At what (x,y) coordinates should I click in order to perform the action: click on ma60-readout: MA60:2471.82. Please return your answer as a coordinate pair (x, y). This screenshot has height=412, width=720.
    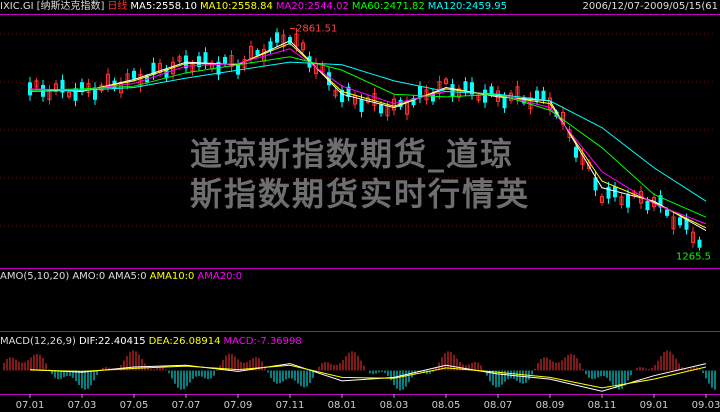
    Looking at the image, I should click on (388, 6).